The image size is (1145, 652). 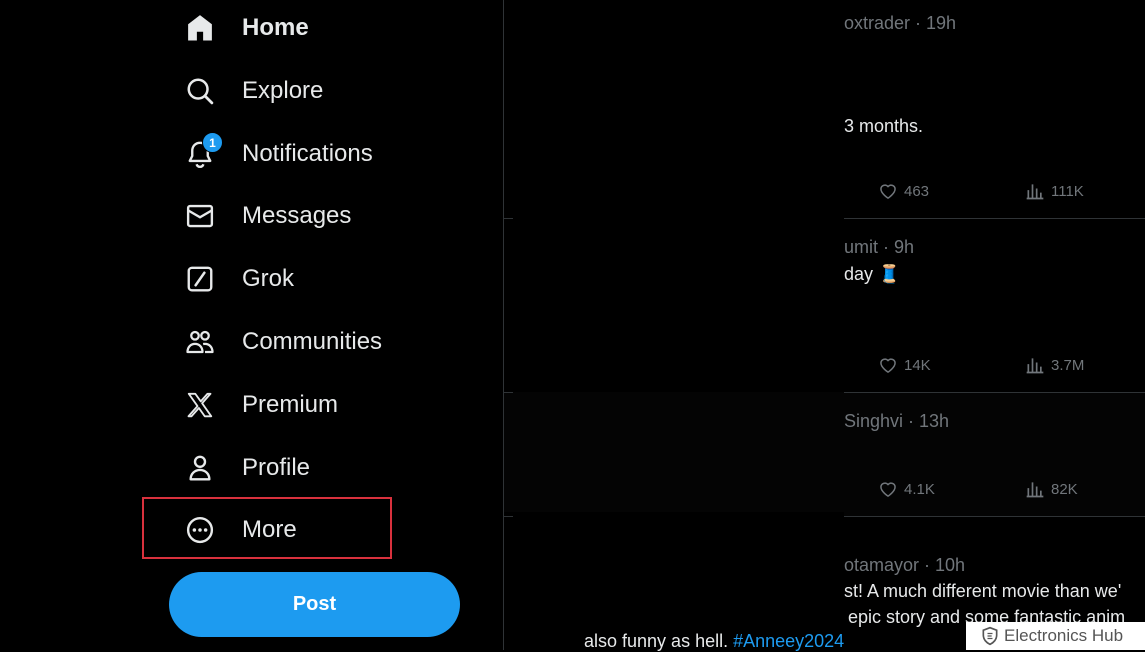 What do you see at coordinates (212, 142) in the screenshot?
I see `notification-badge: 1` at bounding box center [212, 142].